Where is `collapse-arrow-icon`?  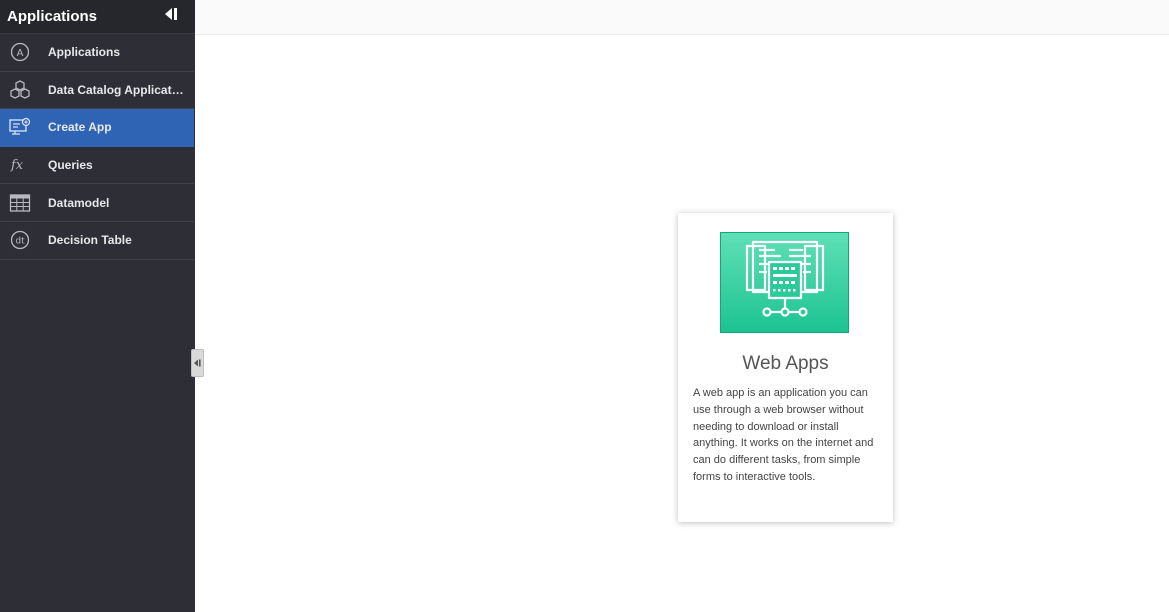
collapse-arrow-icon is located at coordinates (197, 363).